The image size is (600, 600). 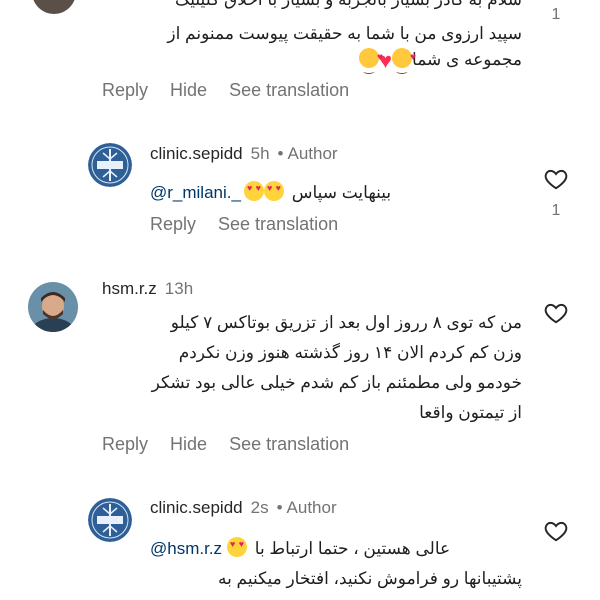 I want to click on reply-2-header: clinic.sepidd 2s • Author, so click(x=243, y=508).